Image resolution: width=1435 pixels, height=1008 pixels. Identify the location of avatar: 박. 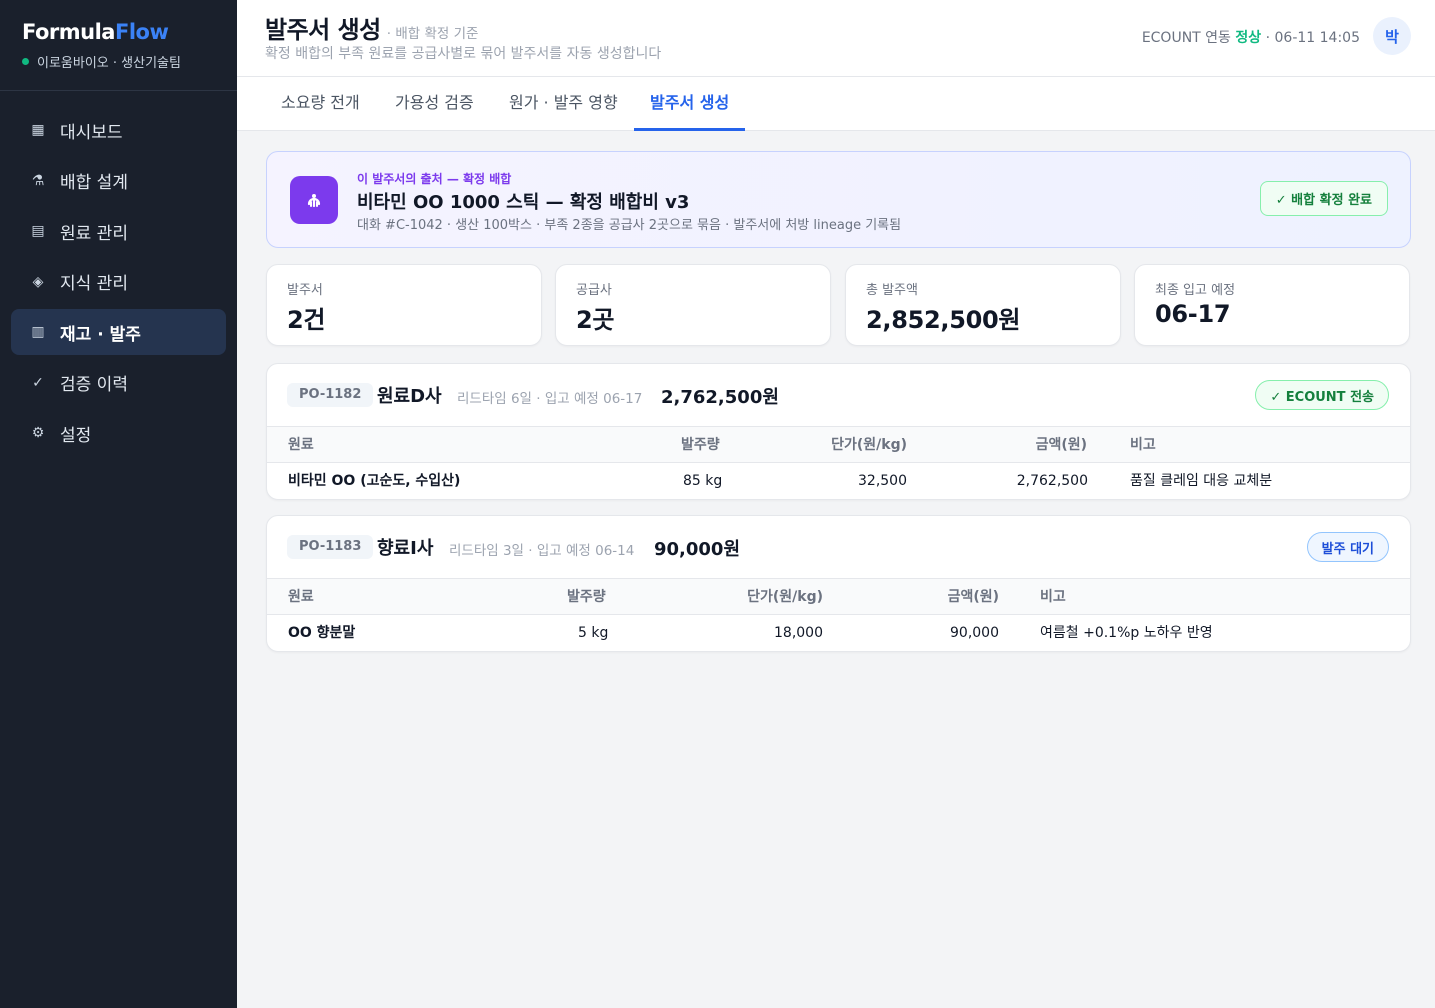
(1392, 36).